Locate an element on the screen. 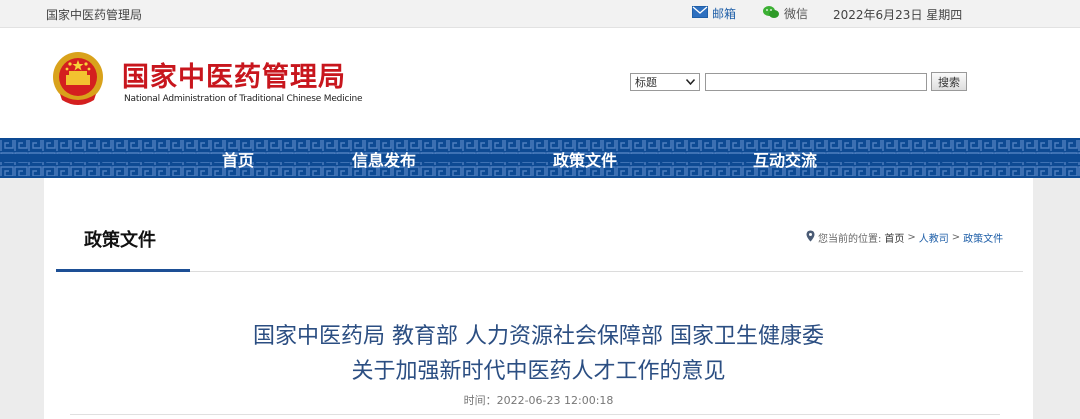  section-title-underline is located at coordinates (123, 270).